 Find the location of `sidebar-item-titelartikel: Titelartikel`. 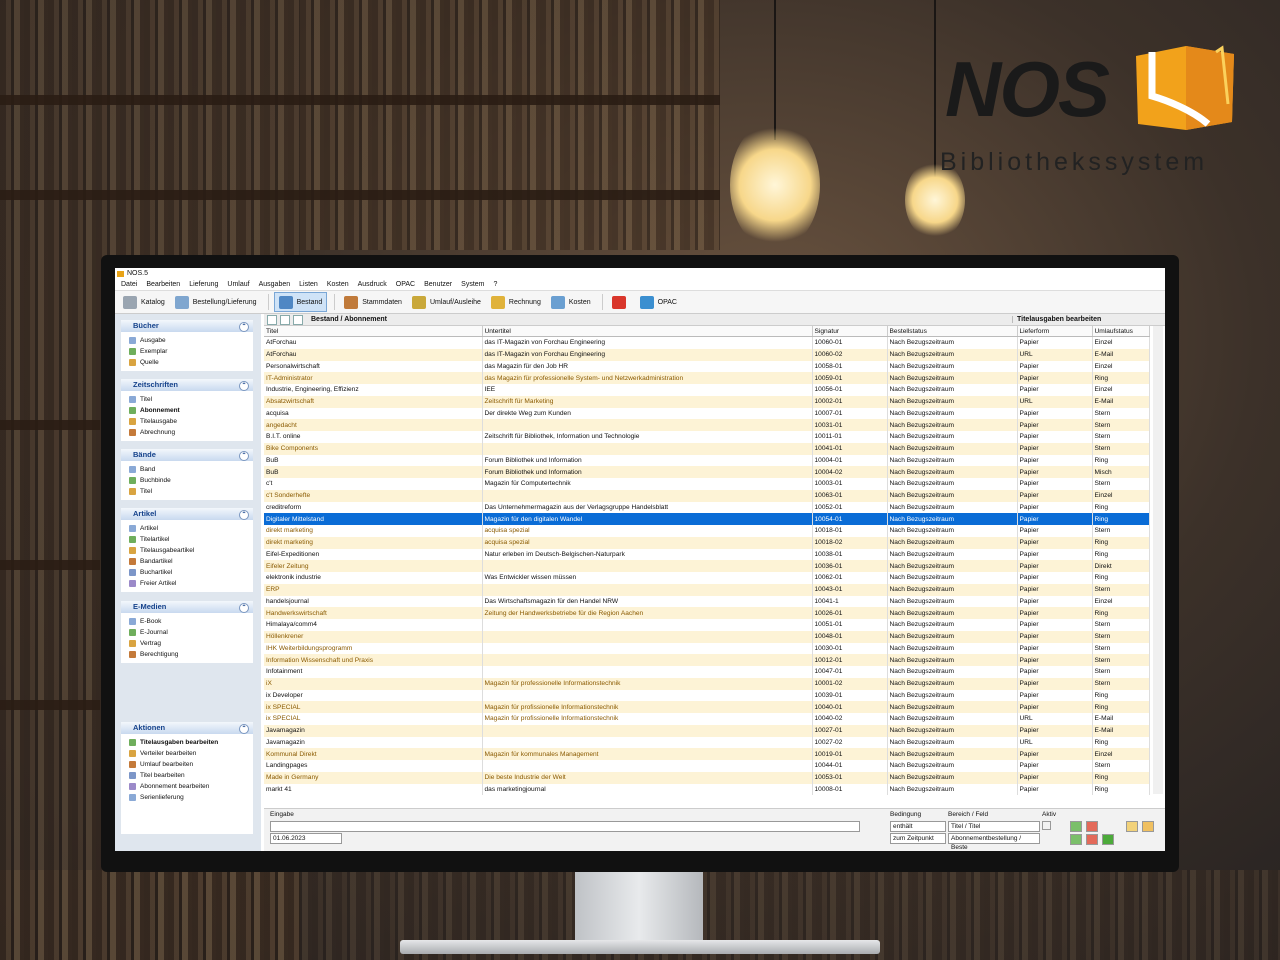

sidebar-item-titelartikel: Titelartikel is located at coordinates (187, 539).